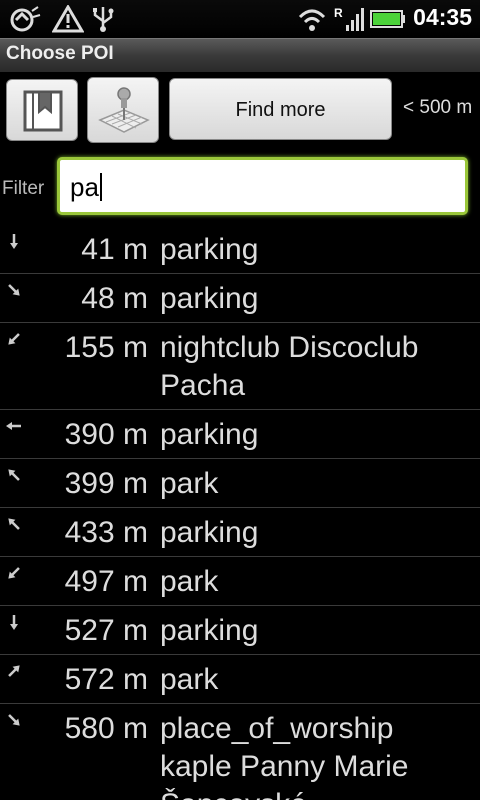 The height and width of the screenshot is (800, 480). Describe the element at coordinates (240, 19) in the screenshot. I see `status-bar: R 04:35` at that location.